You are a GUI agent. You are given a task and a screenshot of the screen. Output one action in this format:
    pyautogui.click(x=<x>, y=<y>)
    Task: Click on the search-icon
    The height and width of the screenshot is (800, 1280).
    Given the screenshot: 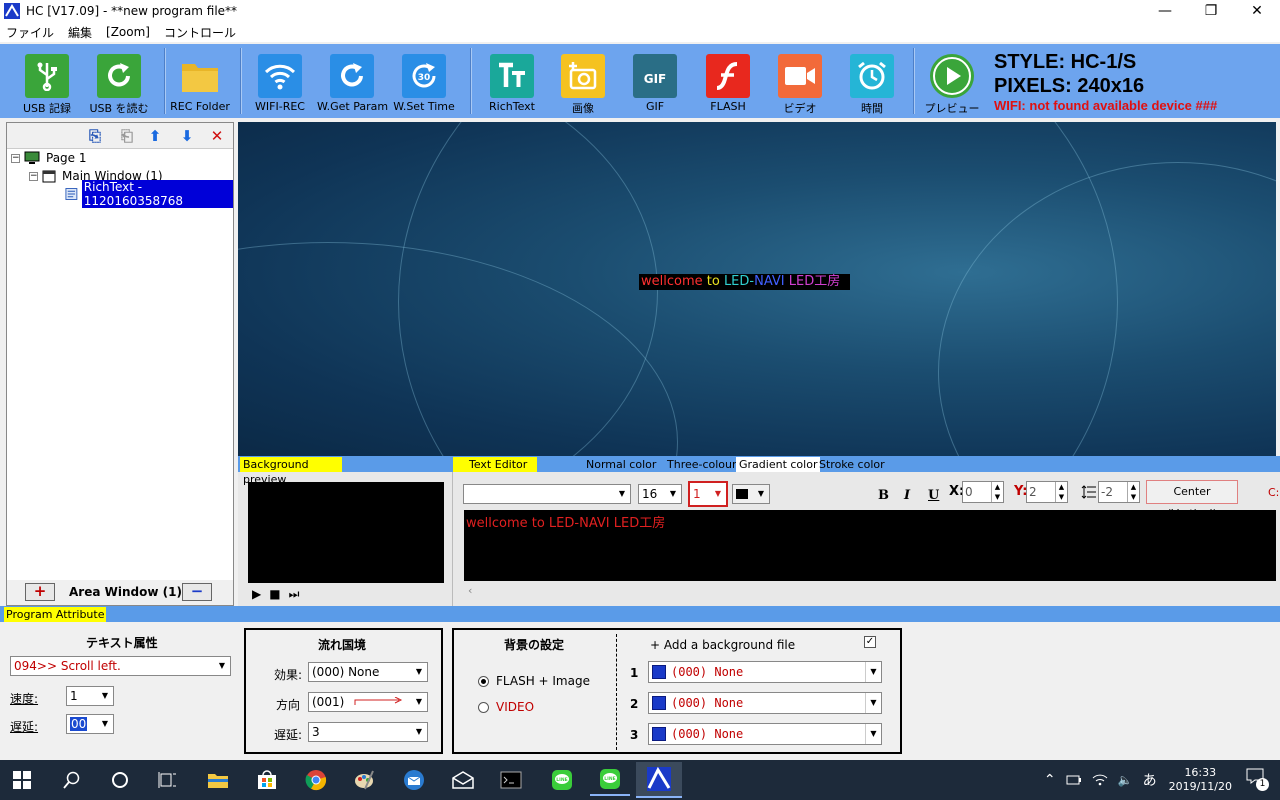 What is the action you would take?
    pyautogui.click(x=72, y=780)
    